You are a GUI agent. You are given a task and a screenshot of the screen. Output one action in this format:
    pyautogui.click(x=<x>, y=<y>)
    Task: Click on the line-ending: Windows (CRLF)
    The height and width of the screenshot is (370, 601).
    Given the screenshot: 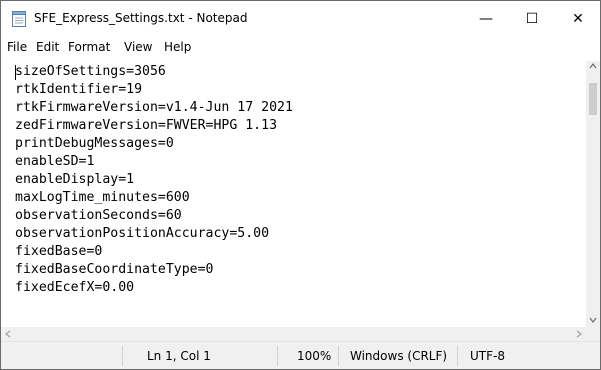 What is the action you would take?
    pyautogui.click(x=399, y=356)
    